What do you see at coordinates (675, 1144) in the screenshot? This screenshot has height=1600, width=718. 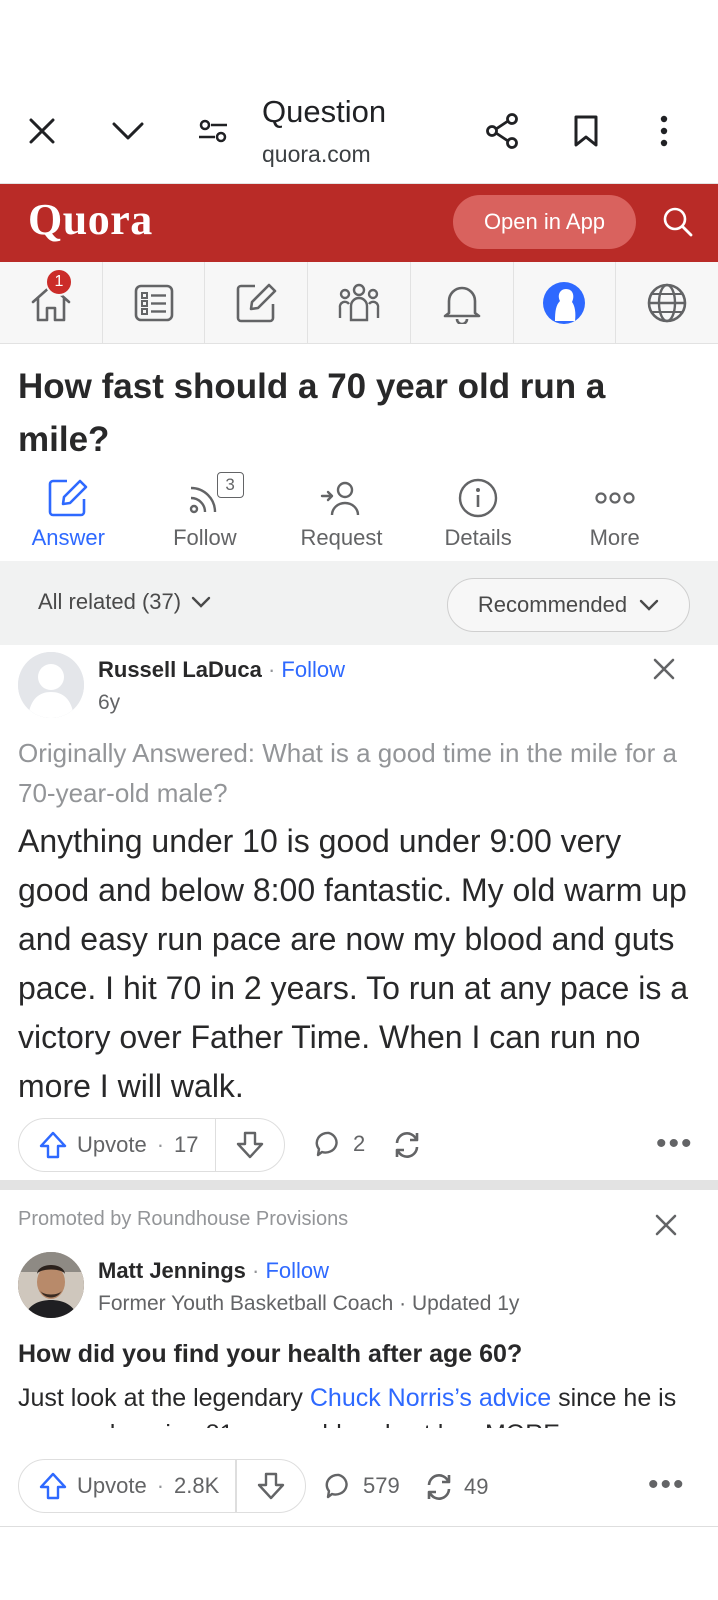 I see `answer-overflow-menu: •••` at bounding box center [675, 1144].